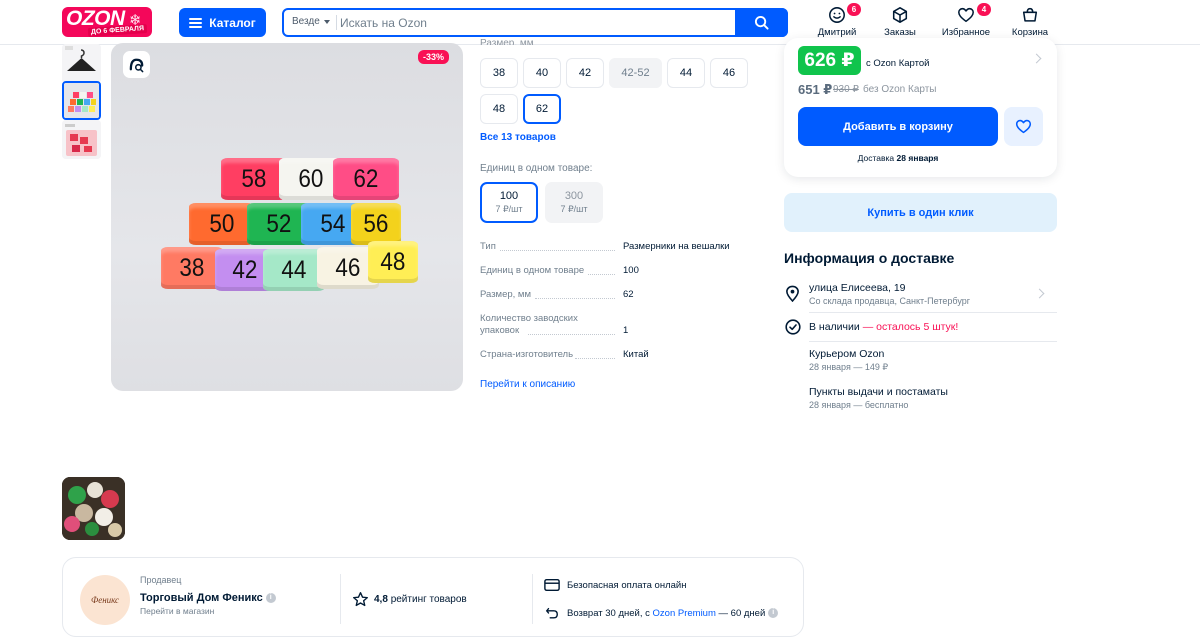  Describe the element at coordinates (105, 600) in the screenshot. I see `seller-logo: Феникс` at that location.